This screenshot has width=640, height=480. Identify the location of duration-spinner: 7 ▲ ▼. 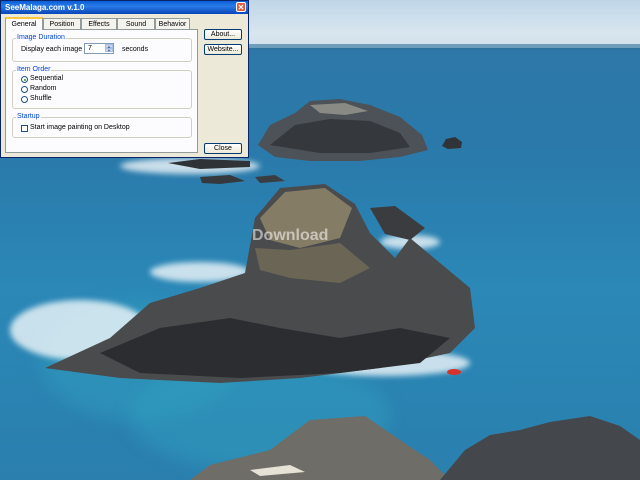
(99, 48).